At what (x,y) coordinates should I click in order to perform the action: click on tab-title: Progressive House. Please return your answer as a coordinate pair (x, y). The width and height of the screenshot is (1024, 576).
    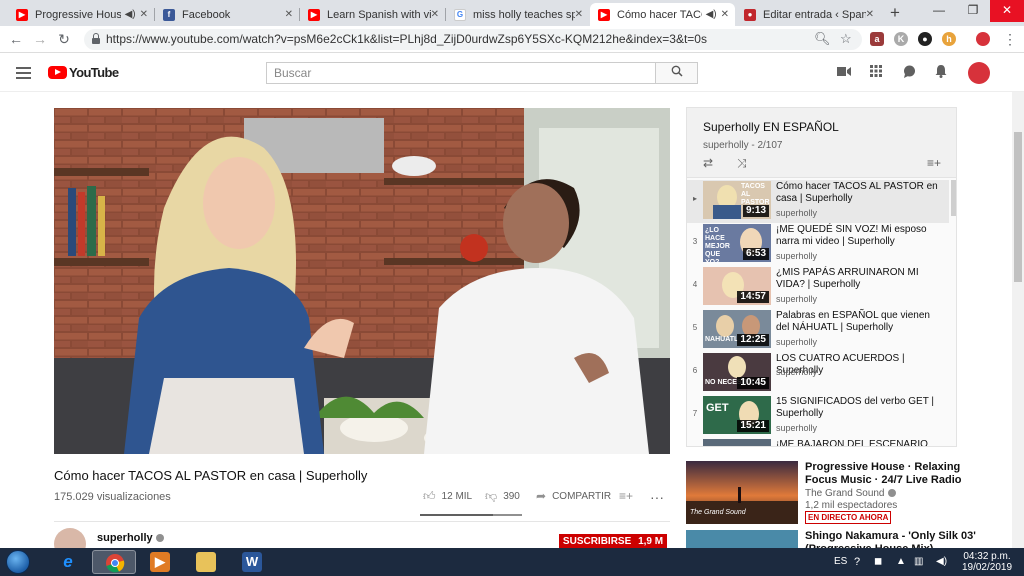
    Looking at the image, I should click on (78, 14).